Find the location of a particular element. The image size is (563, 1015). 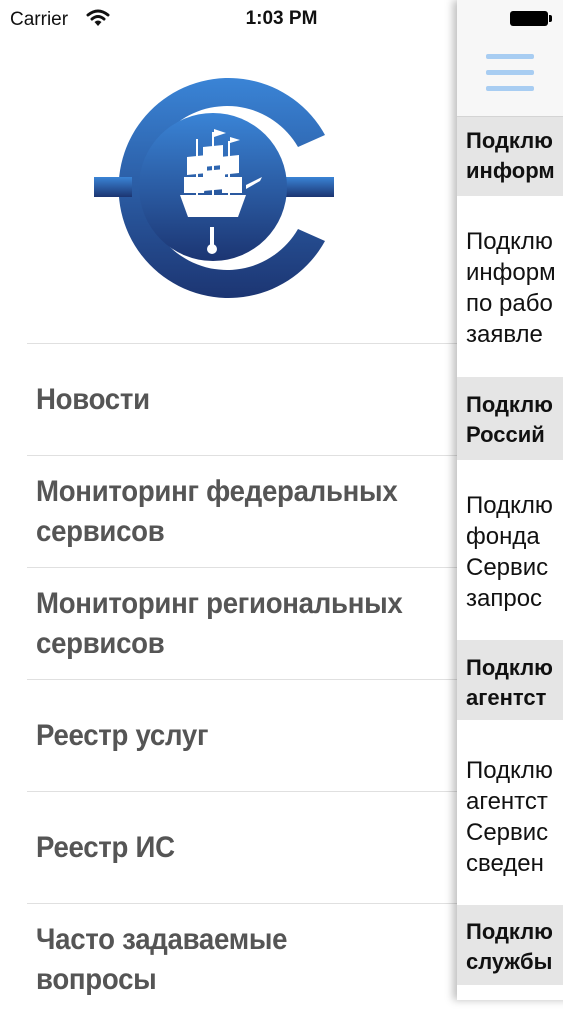

logo-ship-emblem is located at coordinates (214, 188).